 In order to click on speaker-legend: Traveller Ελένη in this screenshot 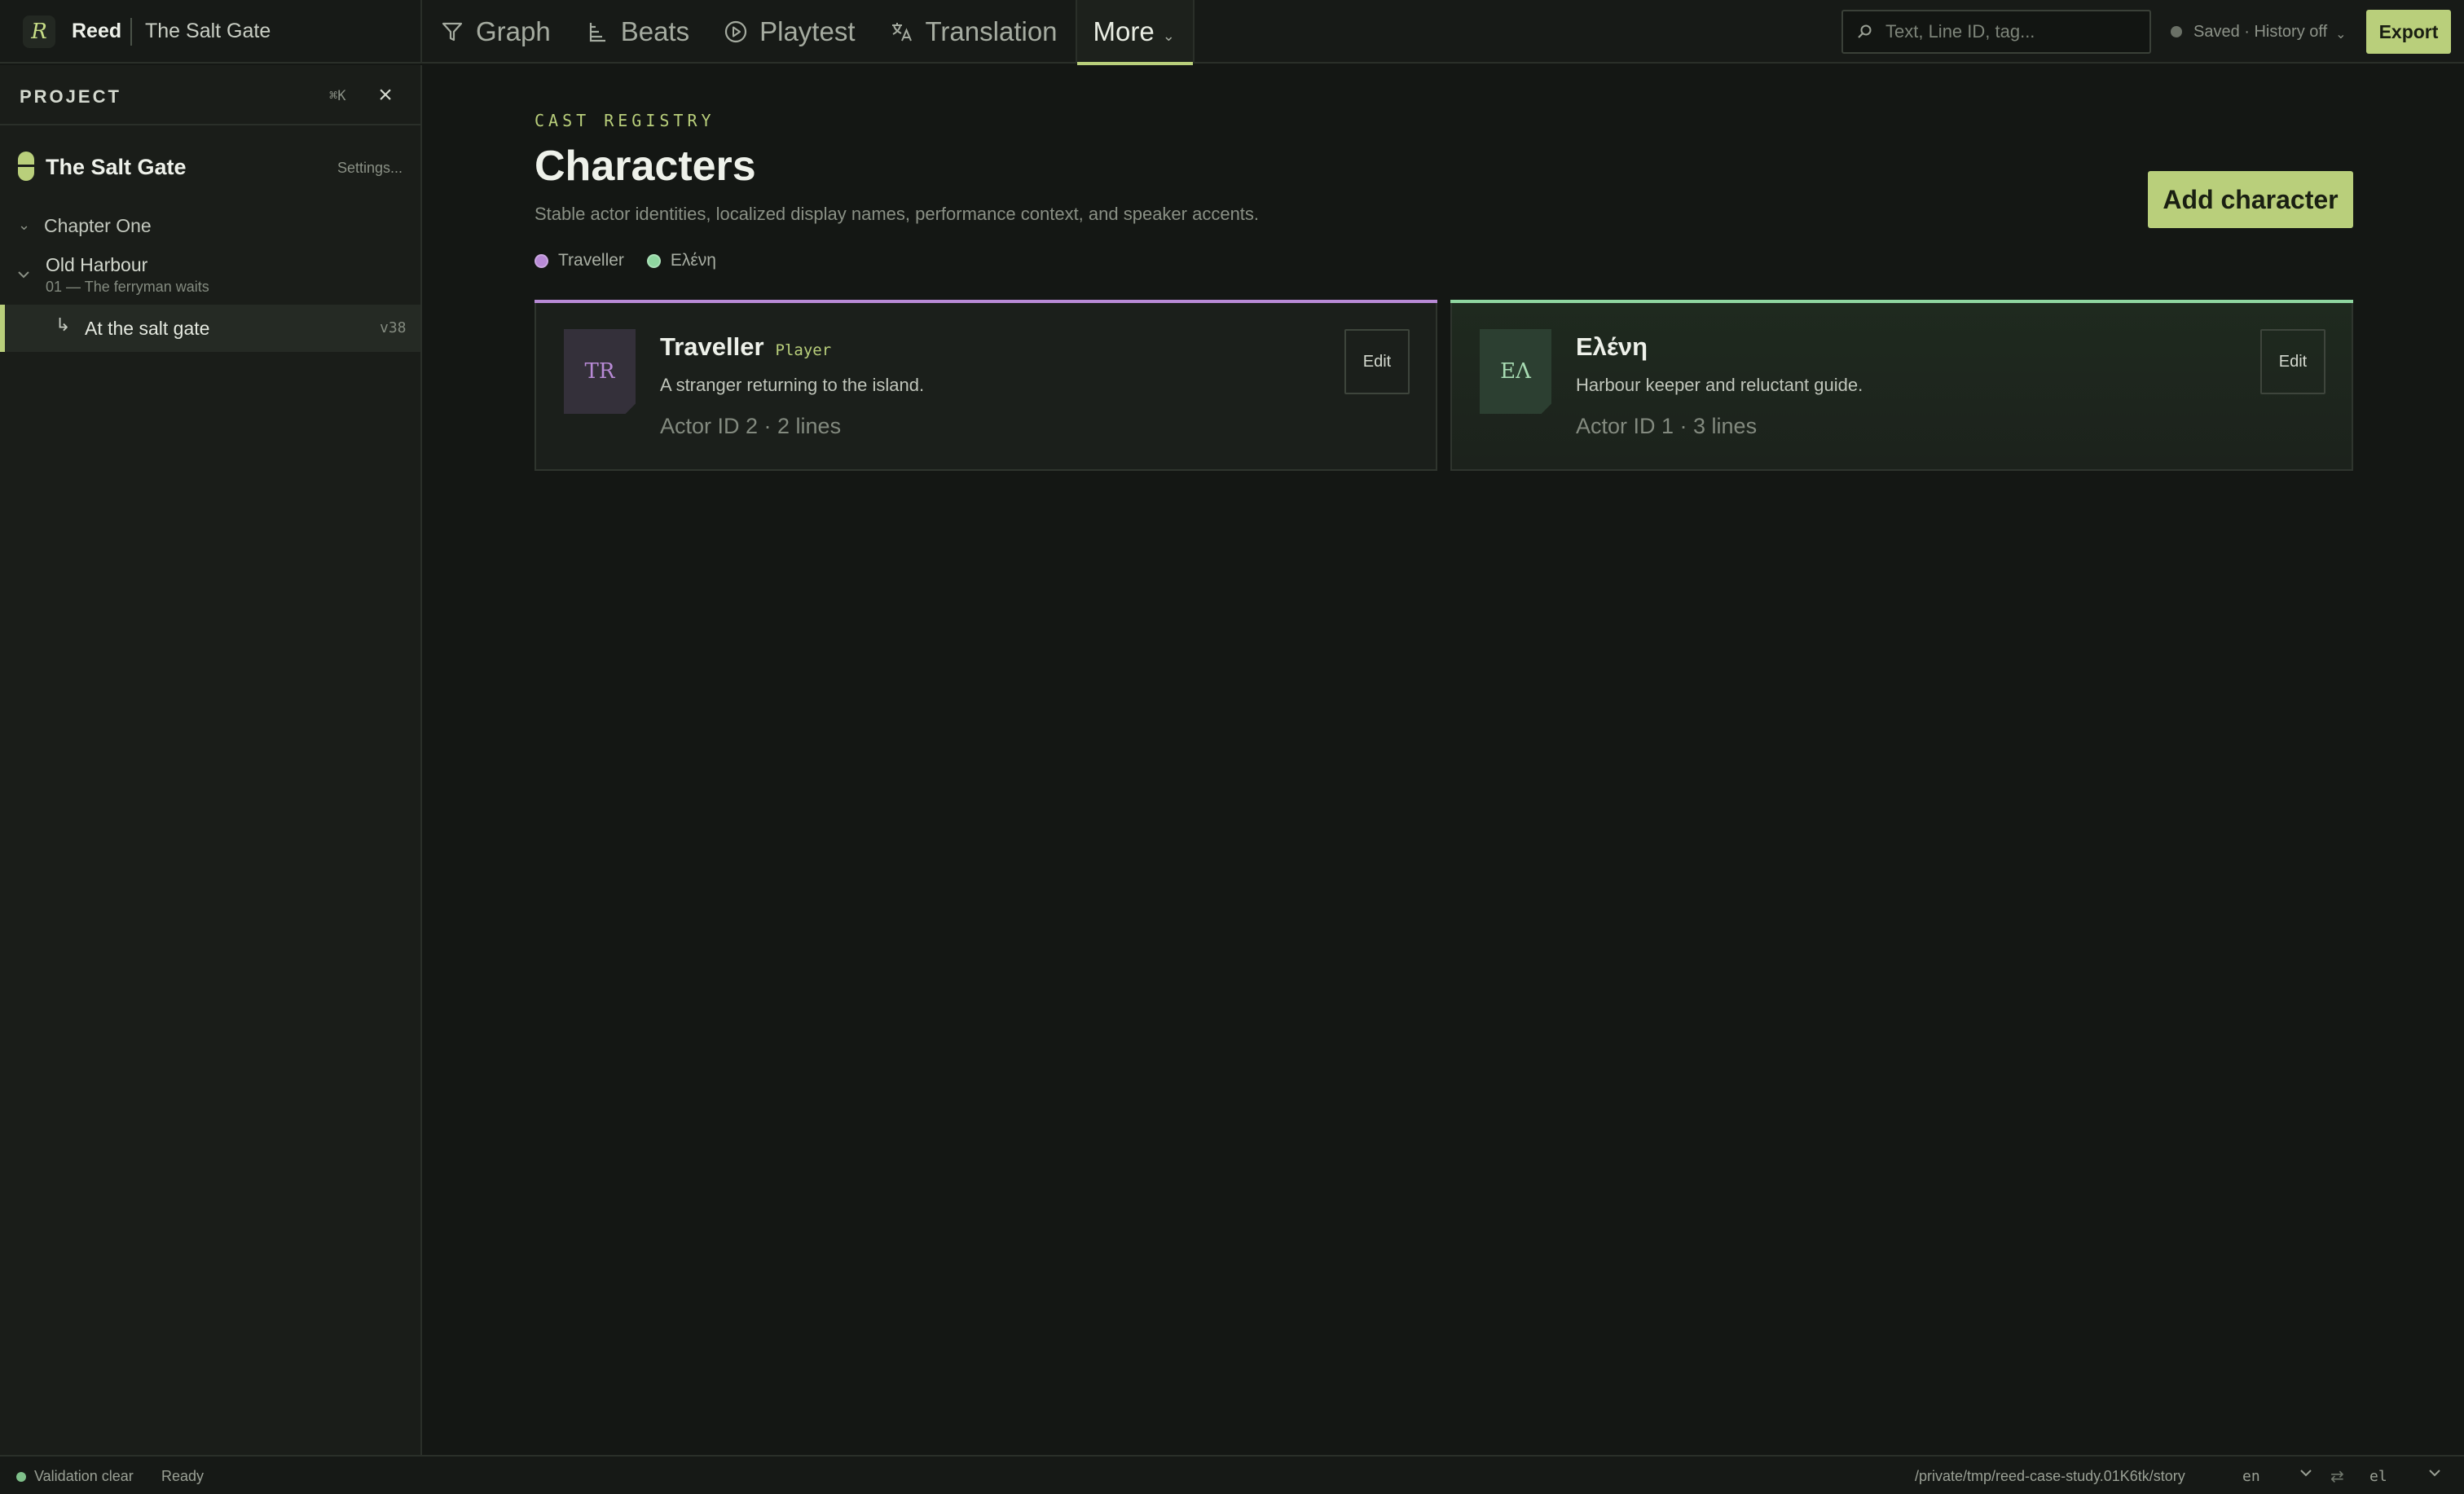, I will do `click(637, 260)`.